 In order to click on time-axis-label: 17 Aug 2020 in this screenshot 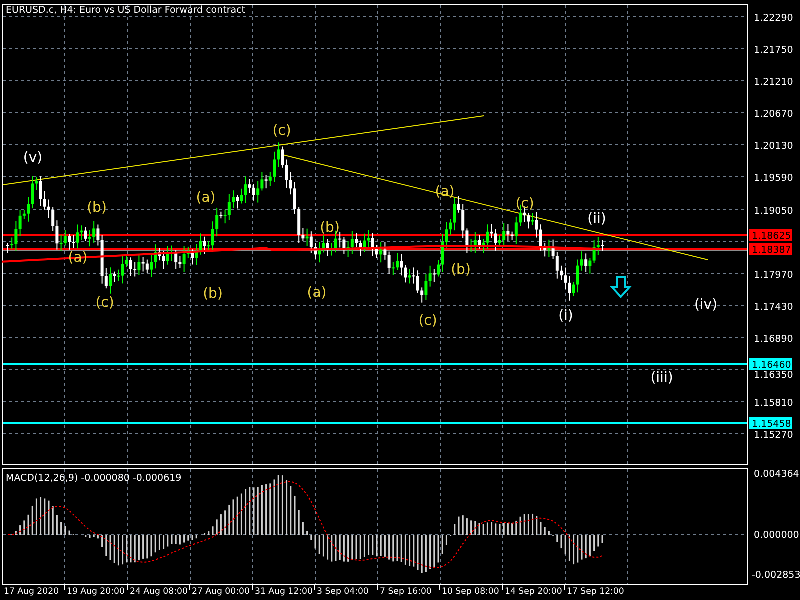, I will do `click(32, 592)`.